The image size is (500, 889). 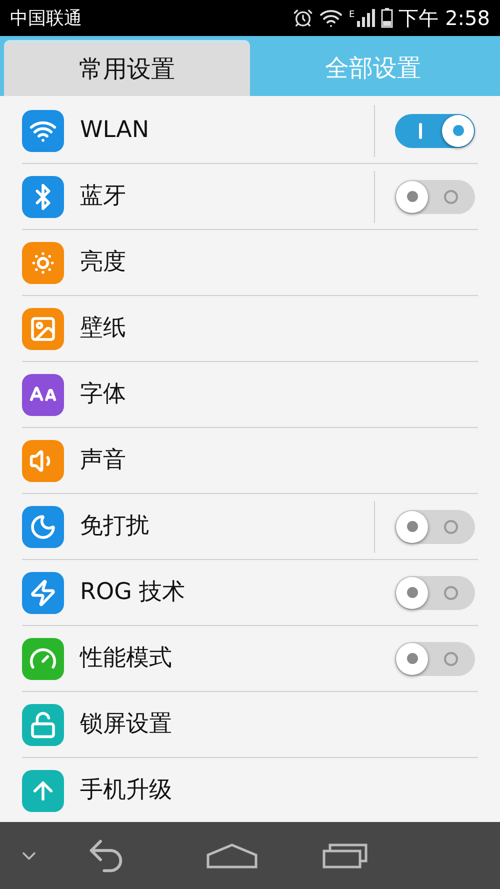 What do you see at coordinates (250, 263) in the screenshot?
I see `settings-row: 亮度` at bounding box center [250, 263].